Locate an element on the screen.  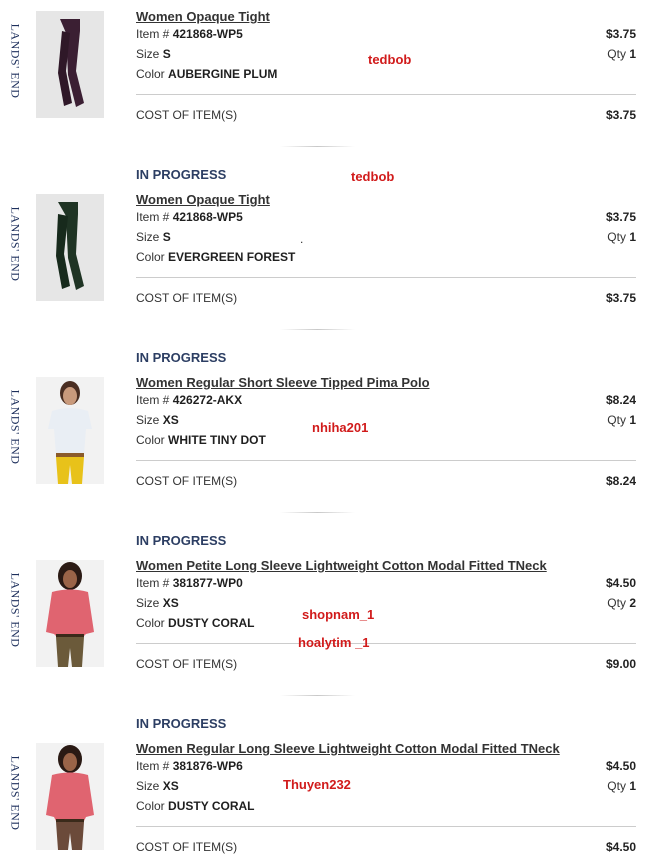
item-color: Color WHITE TINY DOT is located at coordinates (201, 440).